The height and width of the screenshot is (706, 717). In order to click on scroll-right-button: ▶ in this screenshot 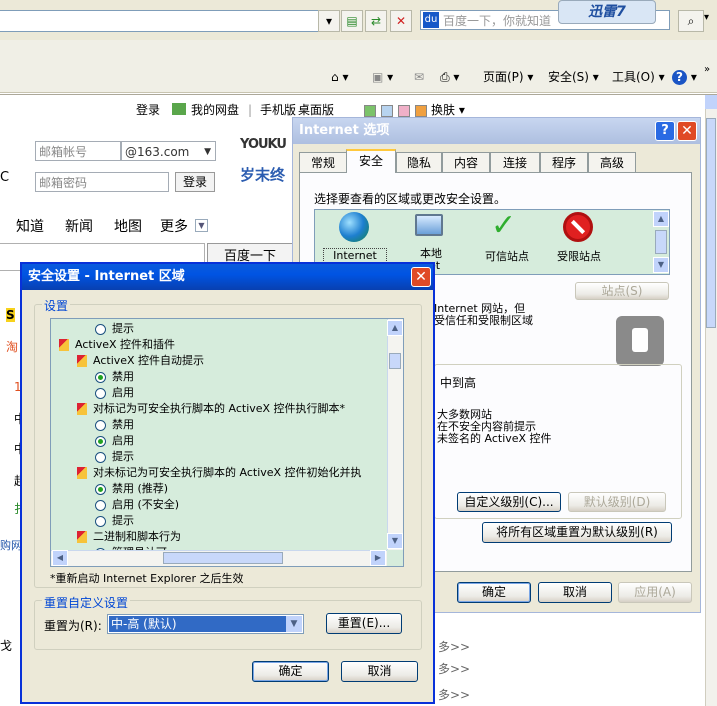, I will do `click(378, 558)`.